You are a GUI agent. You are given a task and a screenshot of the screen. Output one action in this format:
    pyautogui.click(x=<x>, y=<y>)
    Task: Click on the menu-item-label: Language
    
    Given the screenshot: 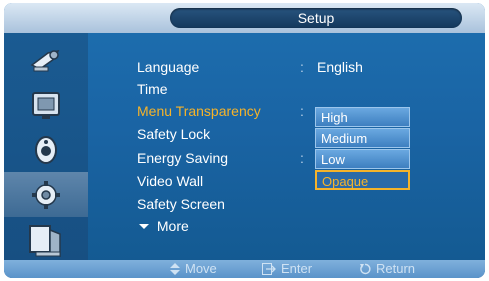 What is the action you would take?
    pyautogui.click(x=168, y=67)
    